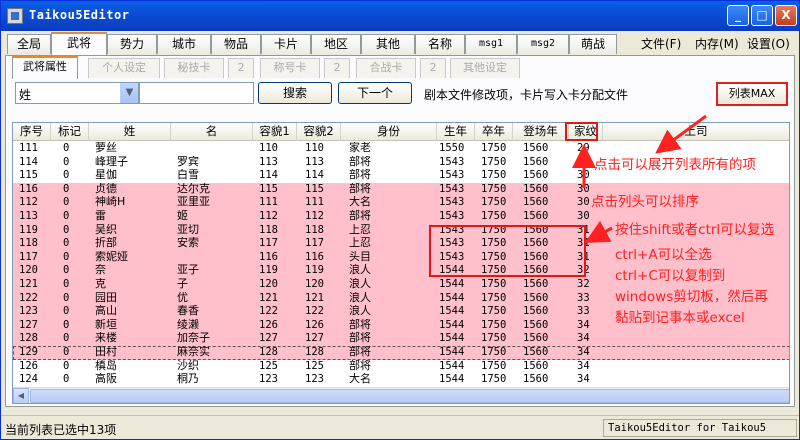 This screenshot has width=800, height=440. What do you see at coordinates (337, 68) in the screenshot?
I see `subtab-title-cards-2: 2` at bounding box center [337, 68].